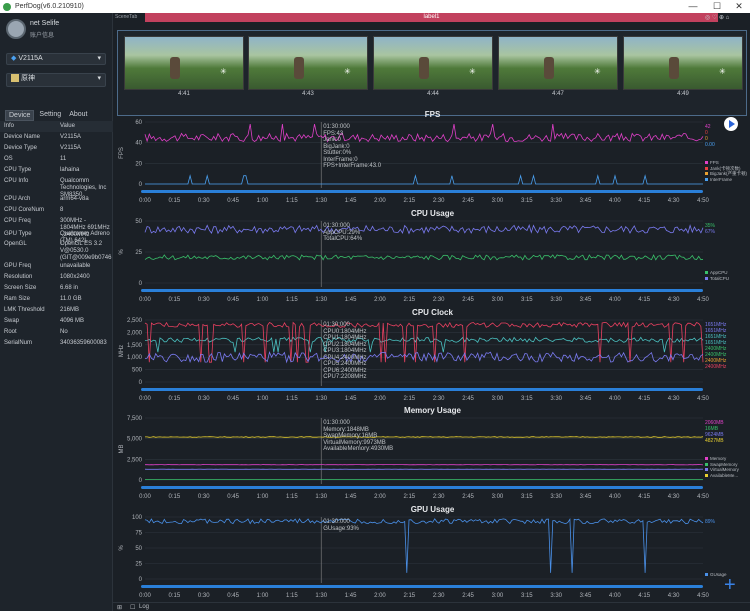 This screenshot has width=750, height=611. Describe the element at coordinates (726, 171) in the screenshot. I see `chart-legend: FPS Jank(卡顿次数) BigJank(严重卡顿) InterFrame` at that location.